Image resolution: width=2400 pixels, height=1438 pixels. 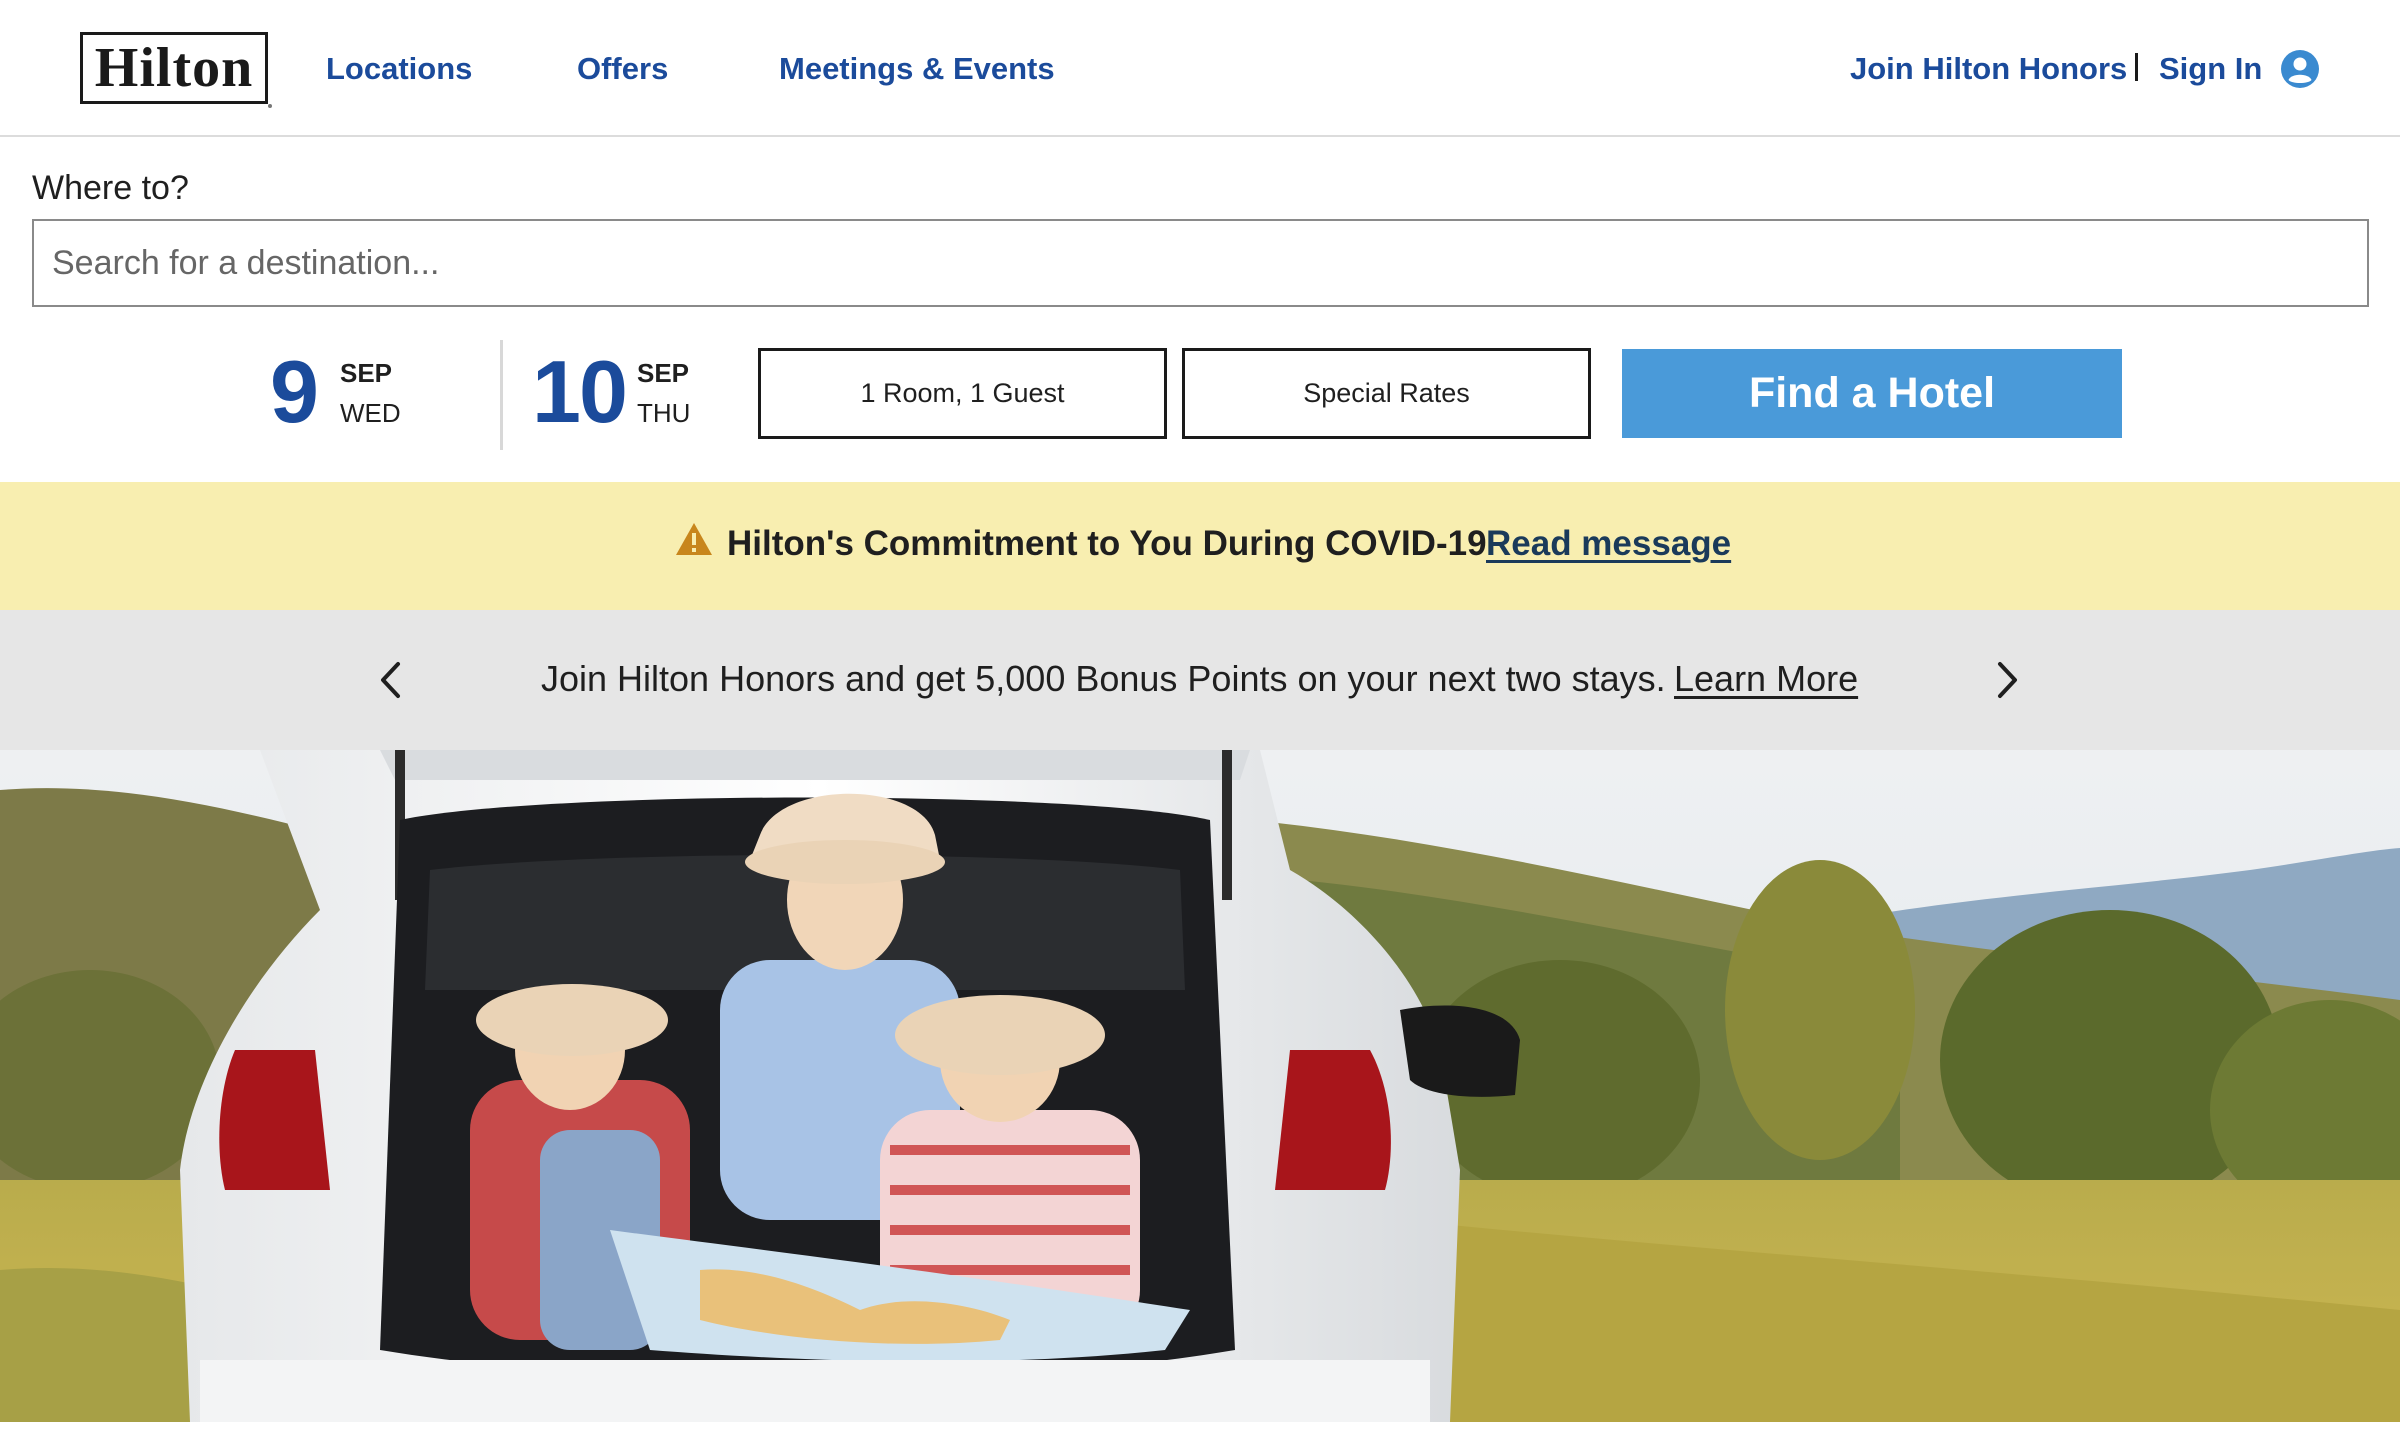 What do you see at coordinates (270, 106) in the screenshot?
I see `logo-trademark-dot` at bounding box center [270, 106].